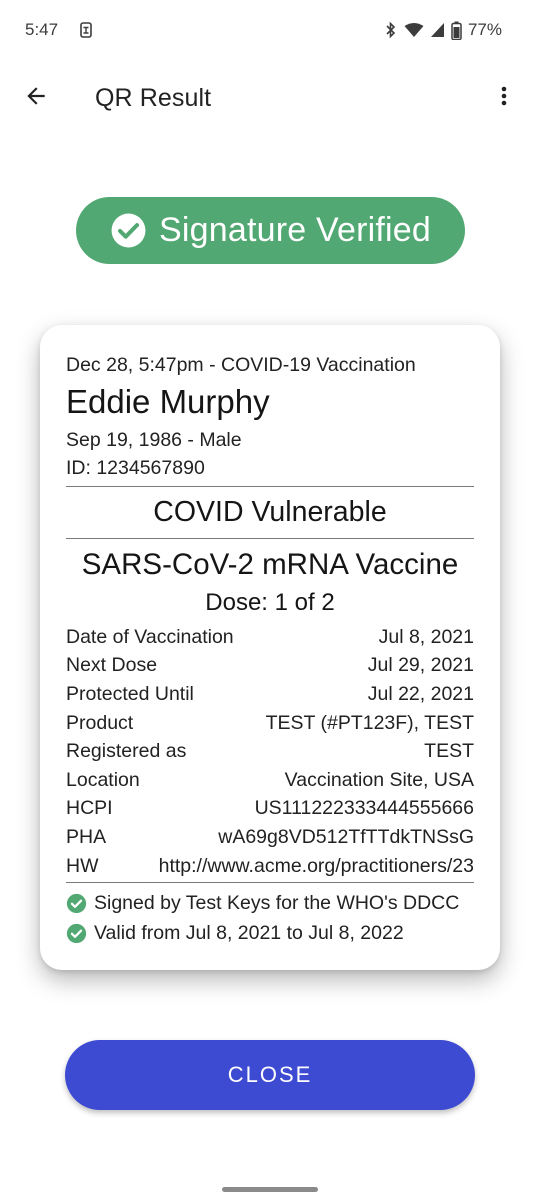  Describe the element at coordinates (391, 30) in the screenshot. I see `bluetooth-icon` at that location.